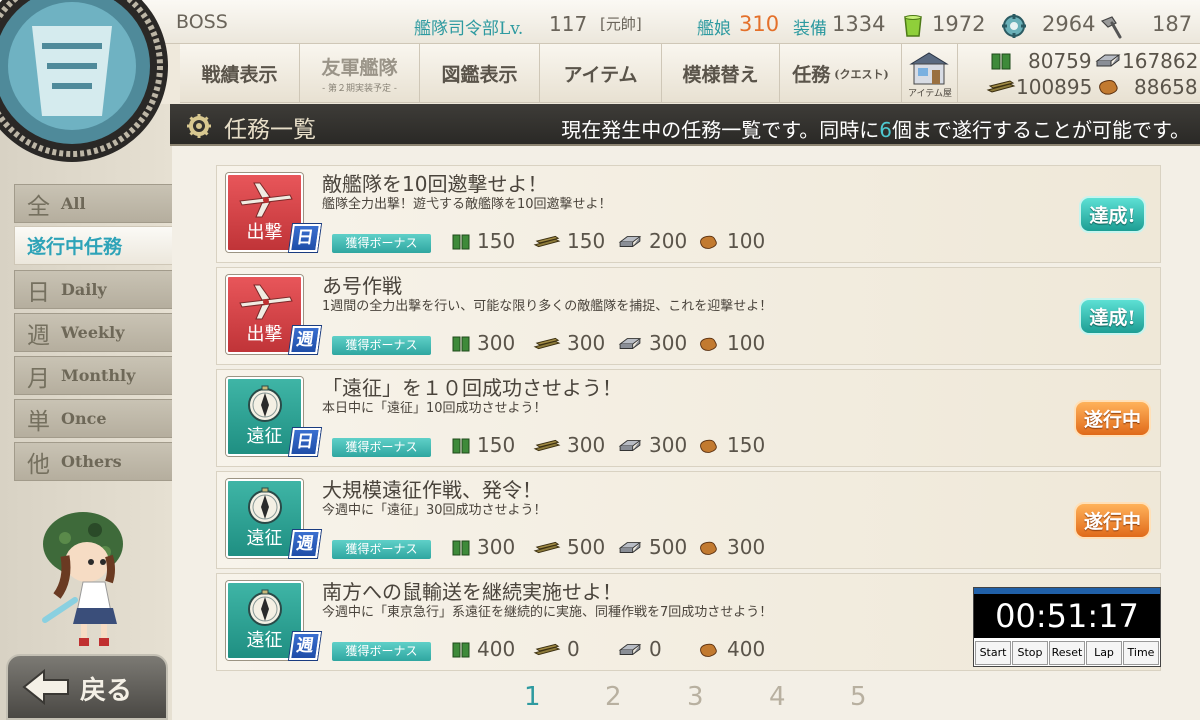  I want to click on nav-tab-album: 図鑑表示, so click(480, 73).